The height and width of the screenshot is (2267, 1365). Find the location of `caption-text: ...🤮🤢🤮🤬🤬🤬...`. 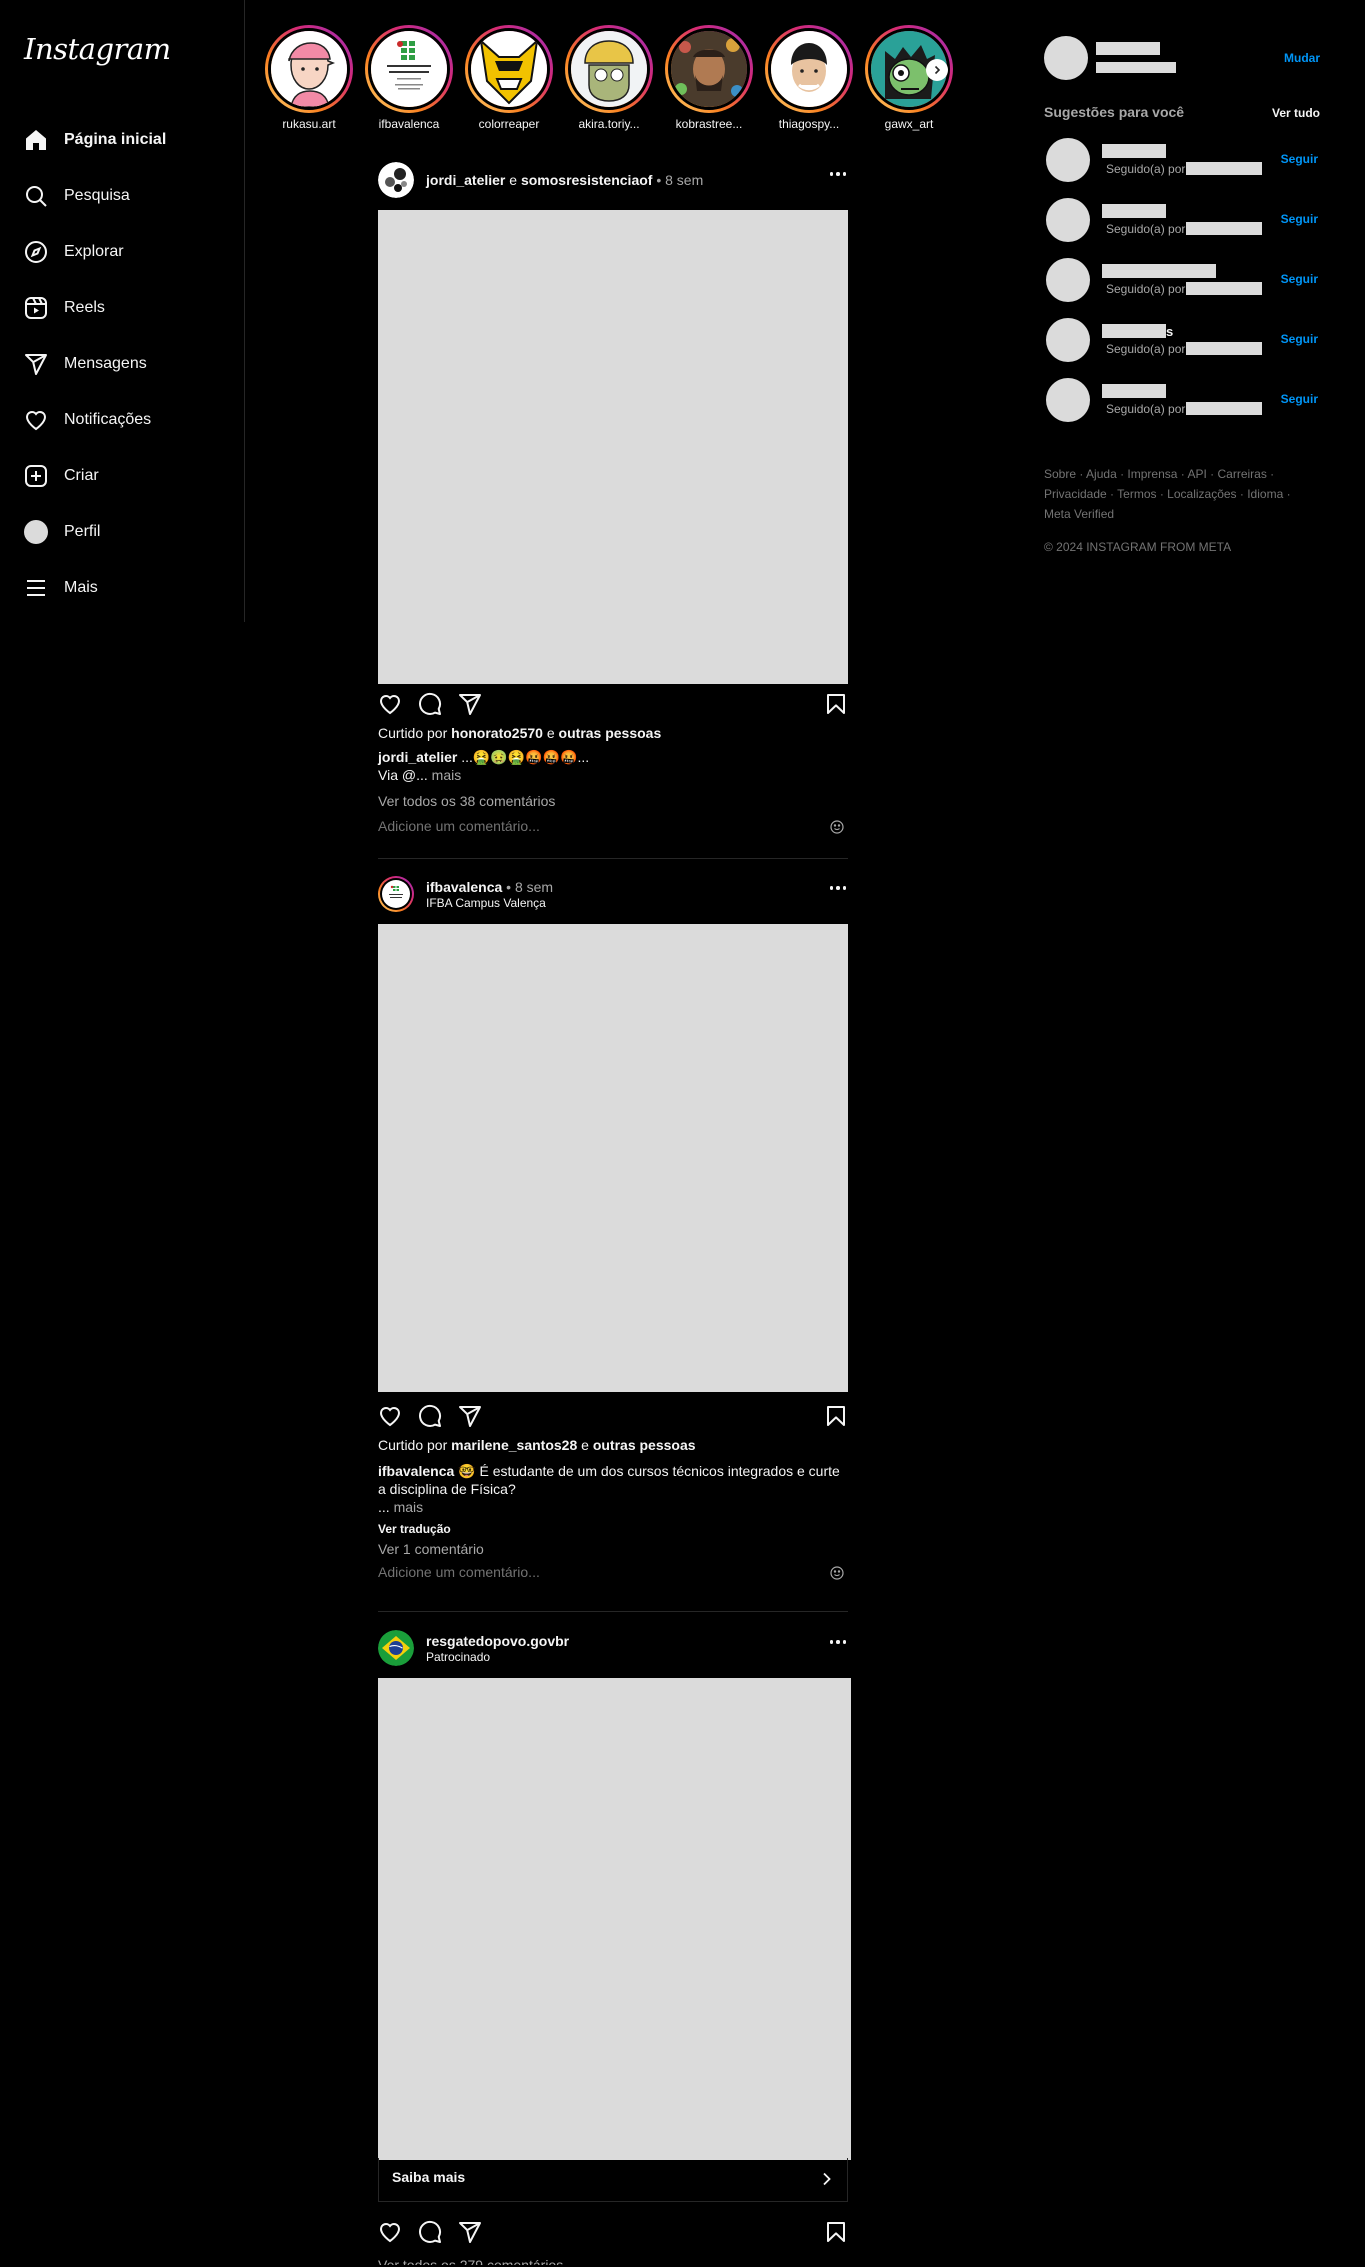

caption-text: ...🤮🤢🤮🤬🤬🤬... is located at coordinates (523, 757).